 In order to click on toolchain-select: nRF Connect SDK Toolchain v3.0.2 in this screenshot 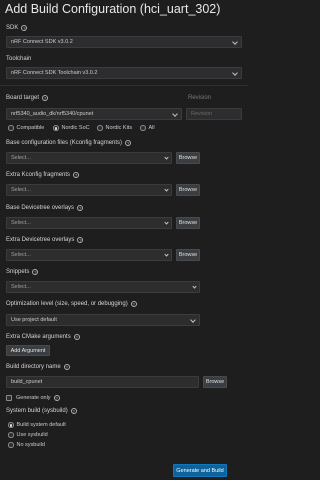, I will do `click(124, 73)`.